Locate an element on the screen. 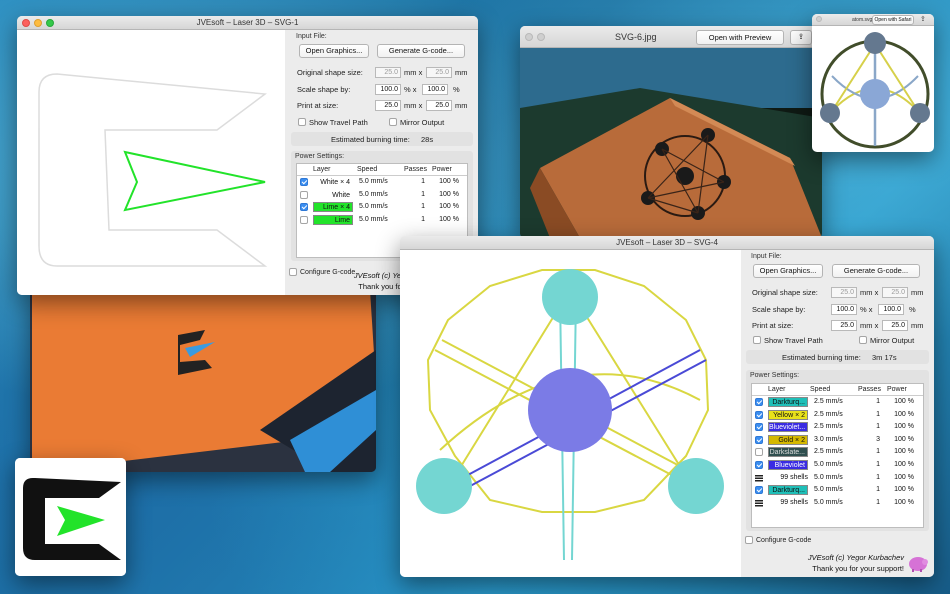 Image resolution: width=950 pixels, height=594 pixels. table-row: Darkturq... 2.5 mm/s 1 100 % is located at coordinates (837, 402).